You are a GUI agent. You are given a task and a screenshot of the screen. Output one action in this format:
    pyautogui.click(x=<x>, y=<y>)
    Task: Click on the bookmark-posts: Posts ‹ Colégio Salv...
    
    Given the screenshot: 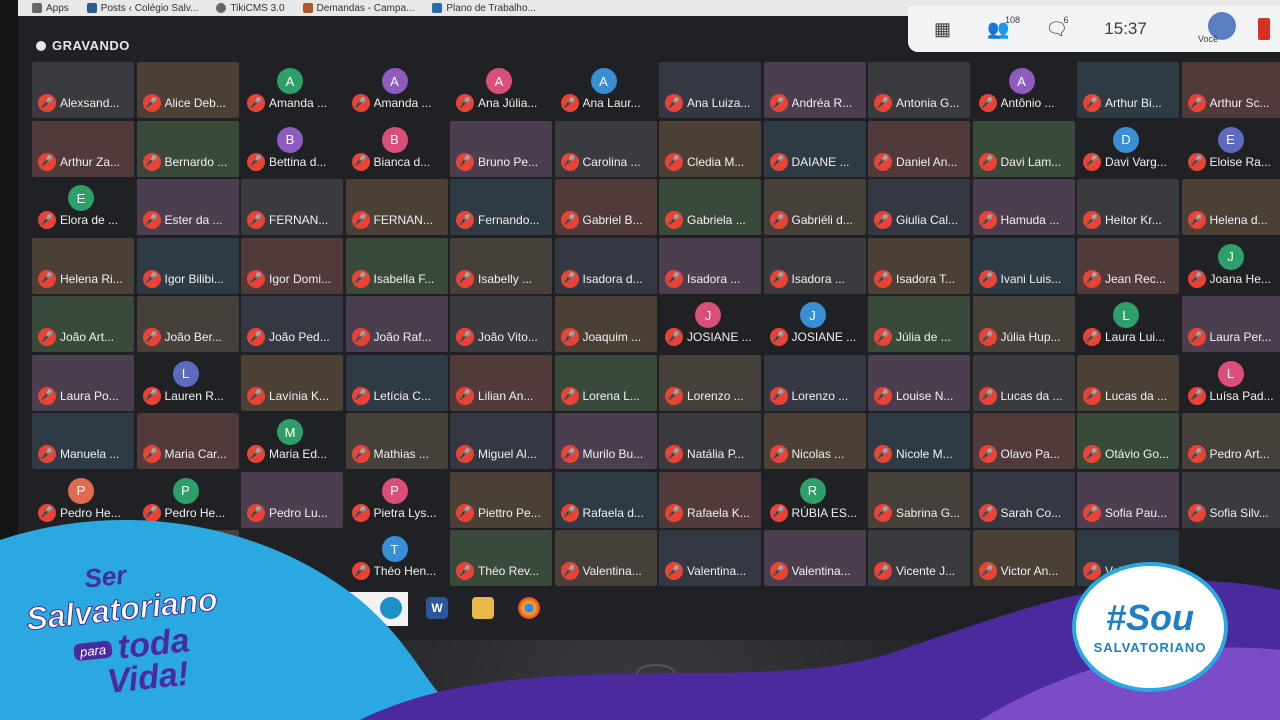 What is the action you would take?
    pyautogui.click(x=142, y=8)
    